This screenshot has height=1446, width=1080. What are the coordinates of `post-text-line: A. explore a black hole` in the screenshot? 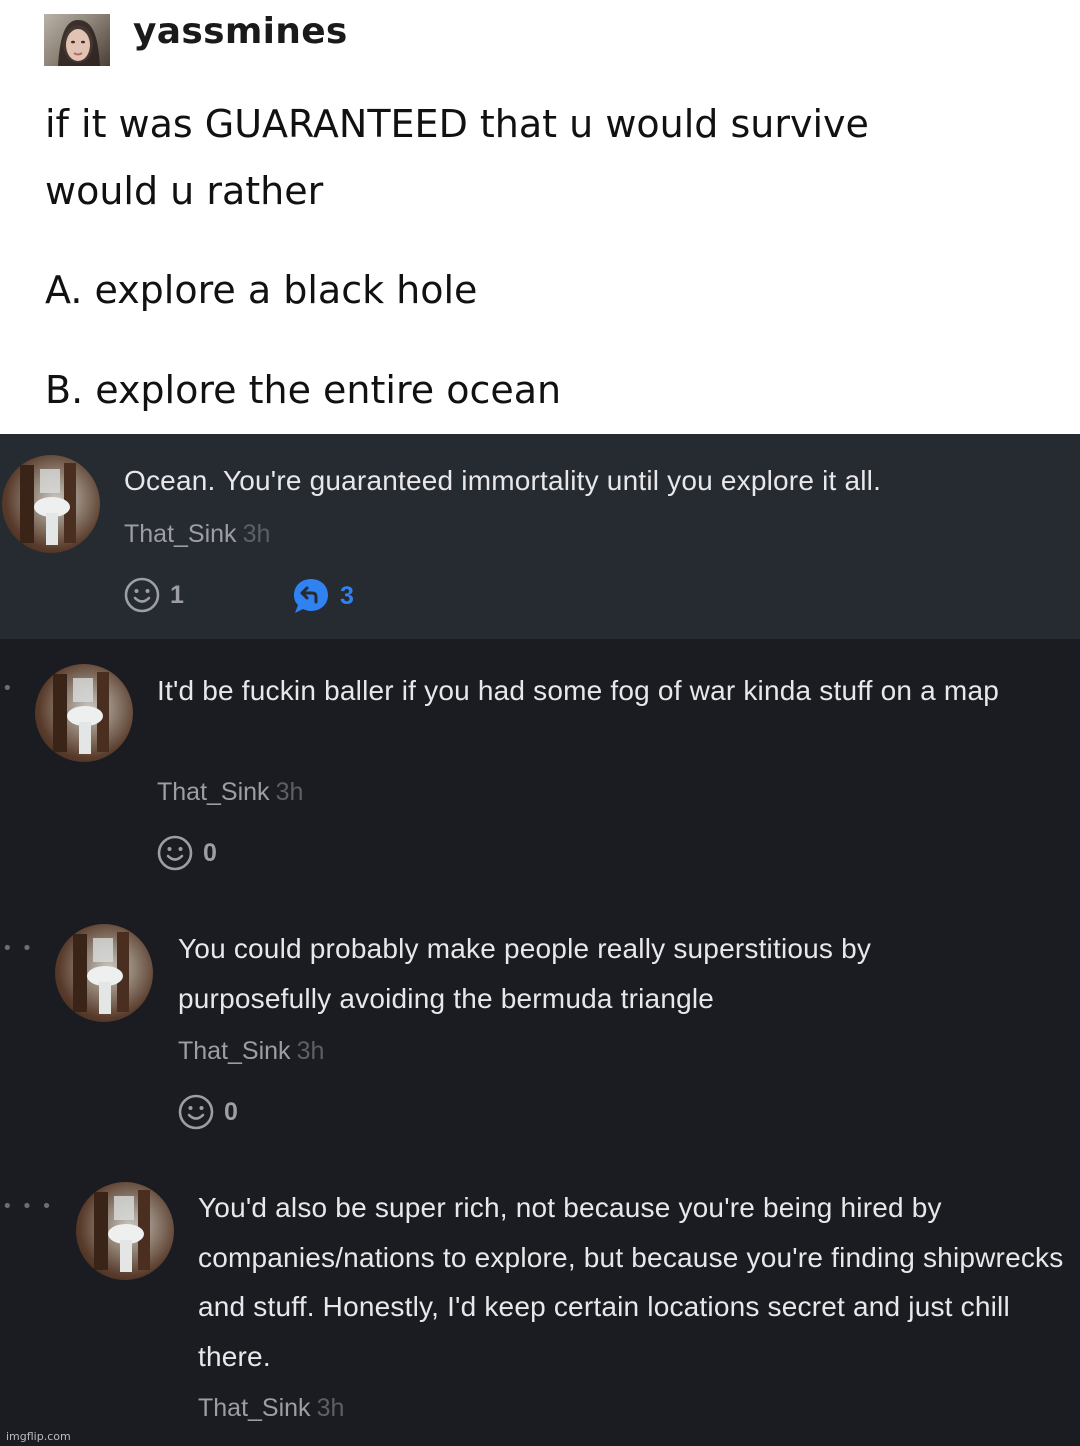 It's located at (261, 290).